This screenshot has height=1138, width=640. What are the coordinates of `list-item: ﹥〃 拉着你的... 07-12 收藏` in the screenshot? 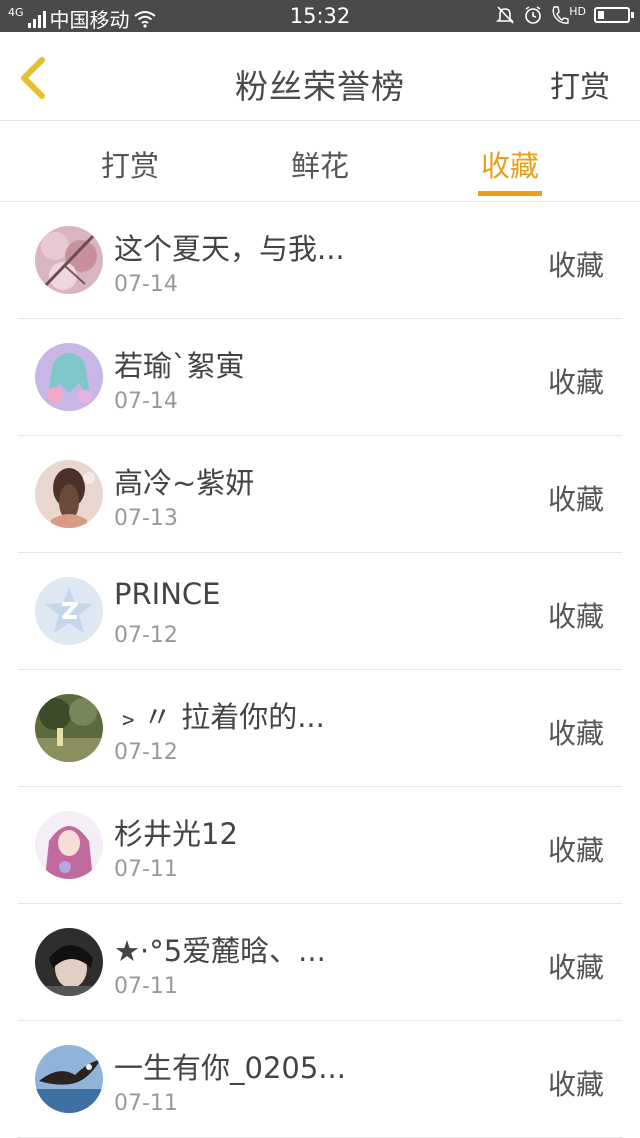 It's located at (320, 728).